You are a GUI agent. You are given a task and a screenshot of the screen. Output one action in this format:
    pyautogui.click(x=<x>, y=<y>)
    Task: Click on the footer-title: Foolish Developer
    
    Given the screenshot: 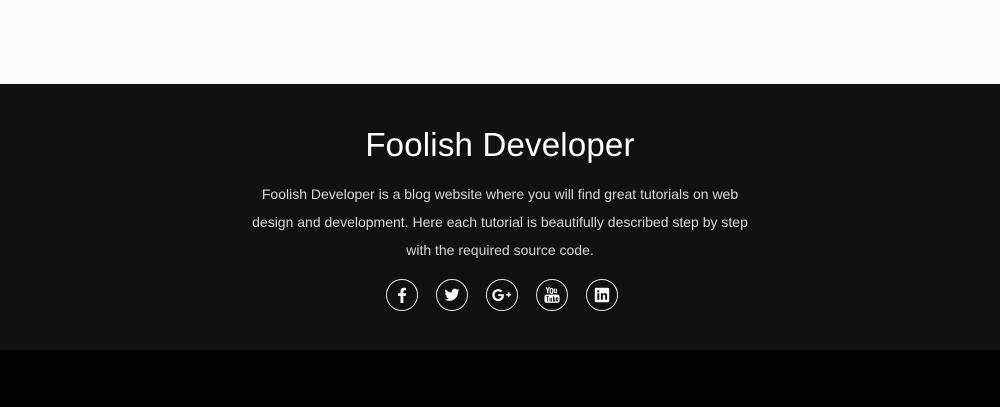 What is the action you would take?
    pyautogui.click(x=500, y=144)
    